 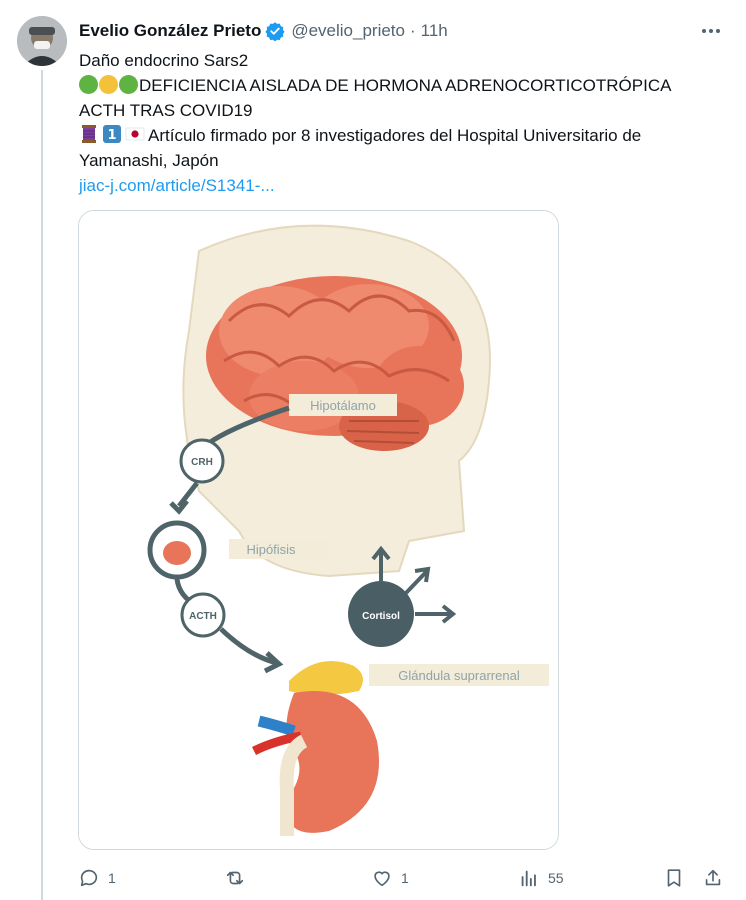 I want to click on tweet-line-1: Daño endocrino Sars2, so click(x=164, y=60).